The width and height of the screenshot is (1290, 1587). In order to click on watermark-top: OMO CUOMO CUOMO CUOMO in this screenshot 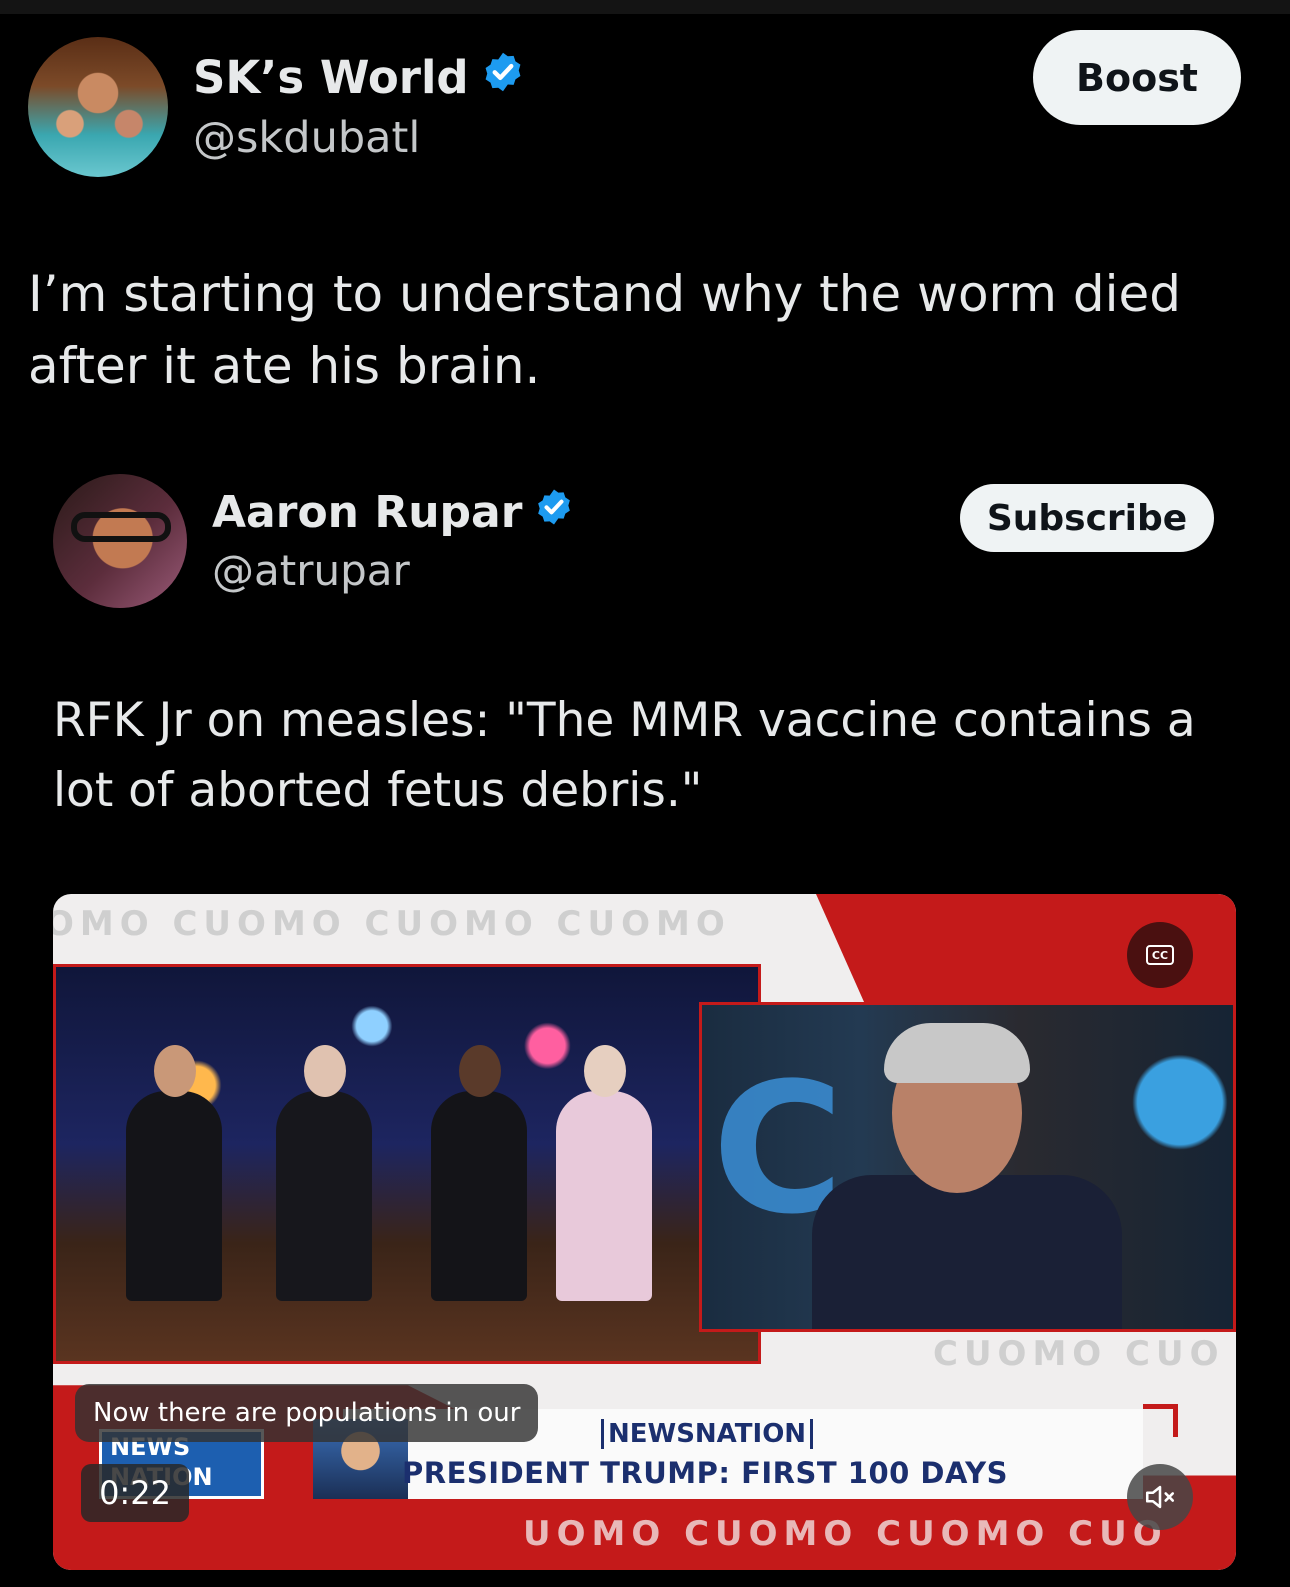, I will do `click(392, 924)`.